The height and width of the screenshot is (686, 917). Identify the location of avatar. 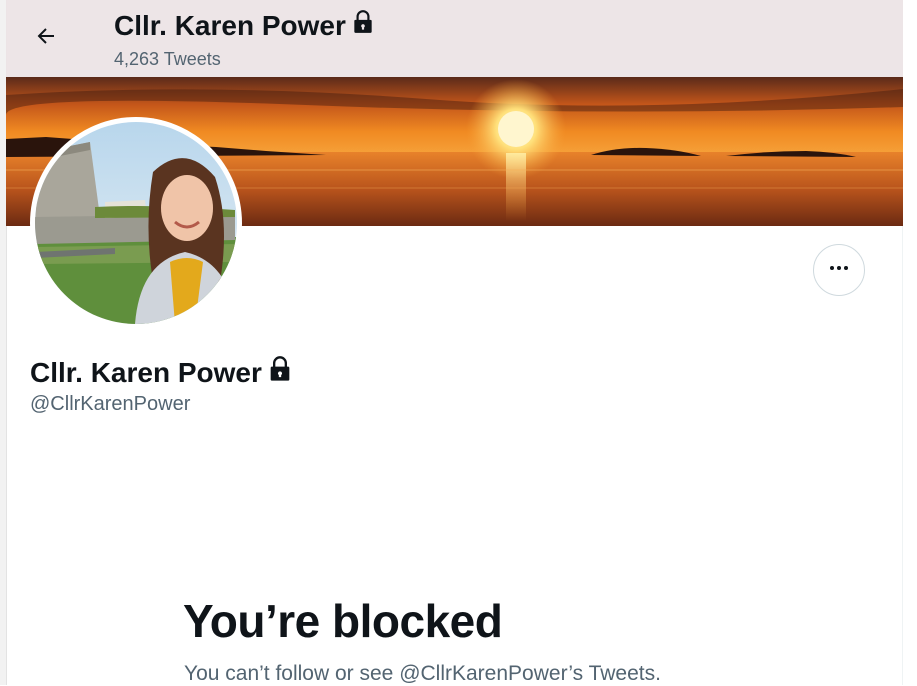
(136, 223).